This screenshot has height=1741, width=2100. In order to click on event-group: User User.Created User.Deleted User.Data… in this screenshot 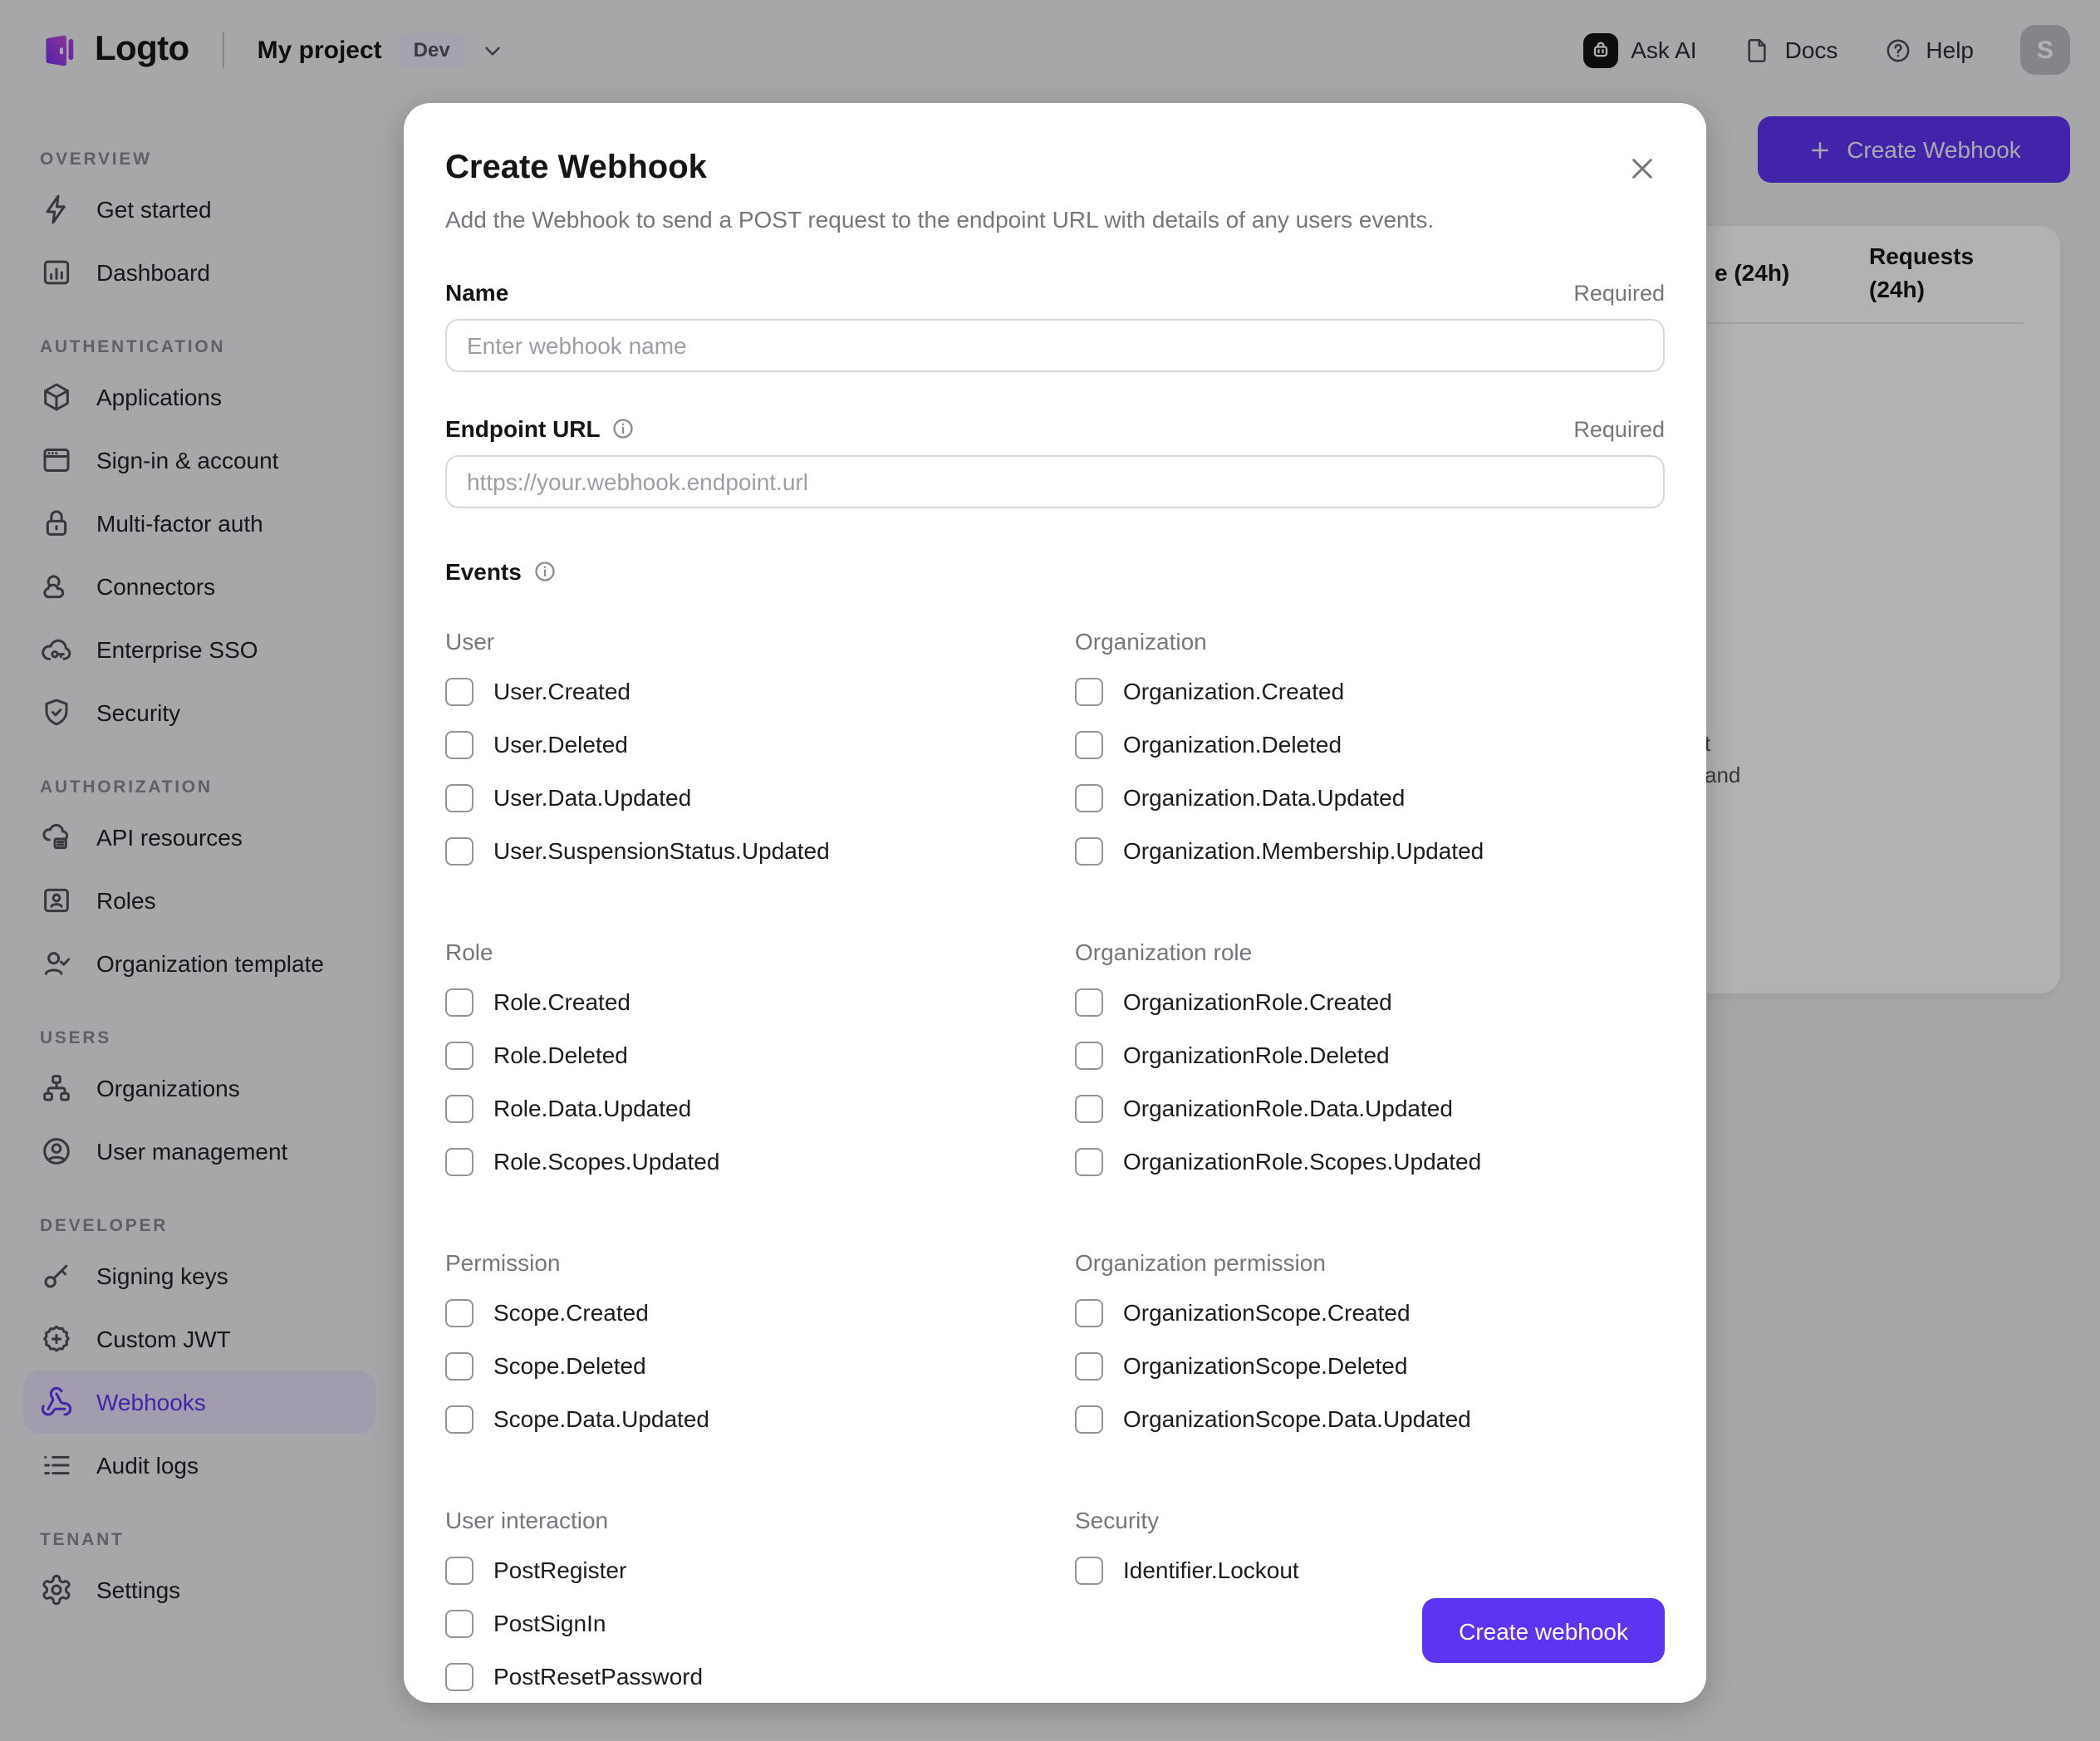, I will do `click(740, 736)`.